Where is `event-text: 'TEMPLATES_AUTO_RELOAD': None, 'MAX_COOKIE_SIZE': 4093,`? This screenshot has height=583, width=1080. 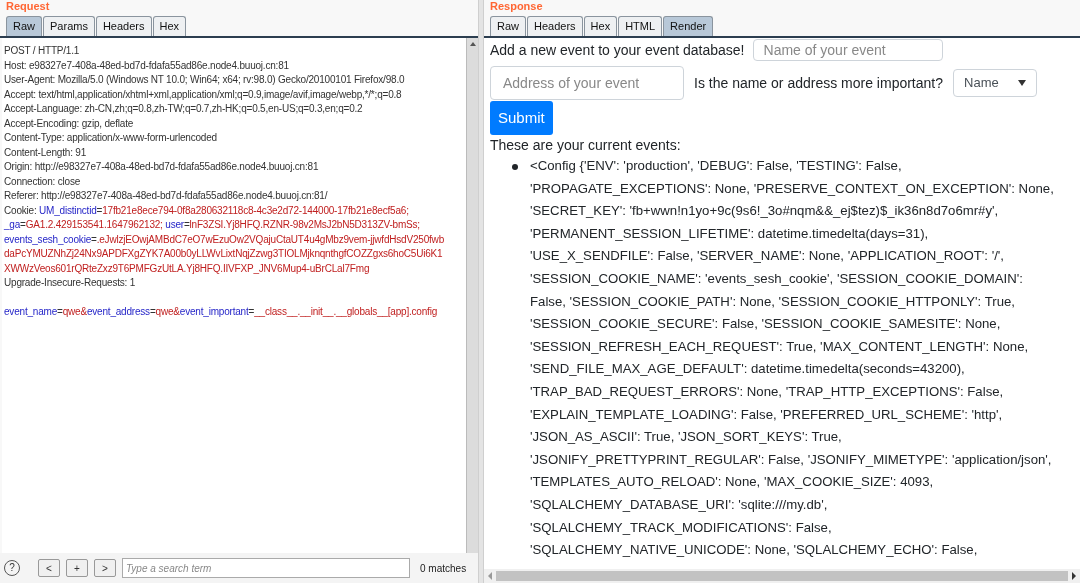 event-text: 'TEMPLATES_AUTO_RELOAD': None, 'MAX_COOKIE_SIZE': 4093, is located at coordinates (732, 482).